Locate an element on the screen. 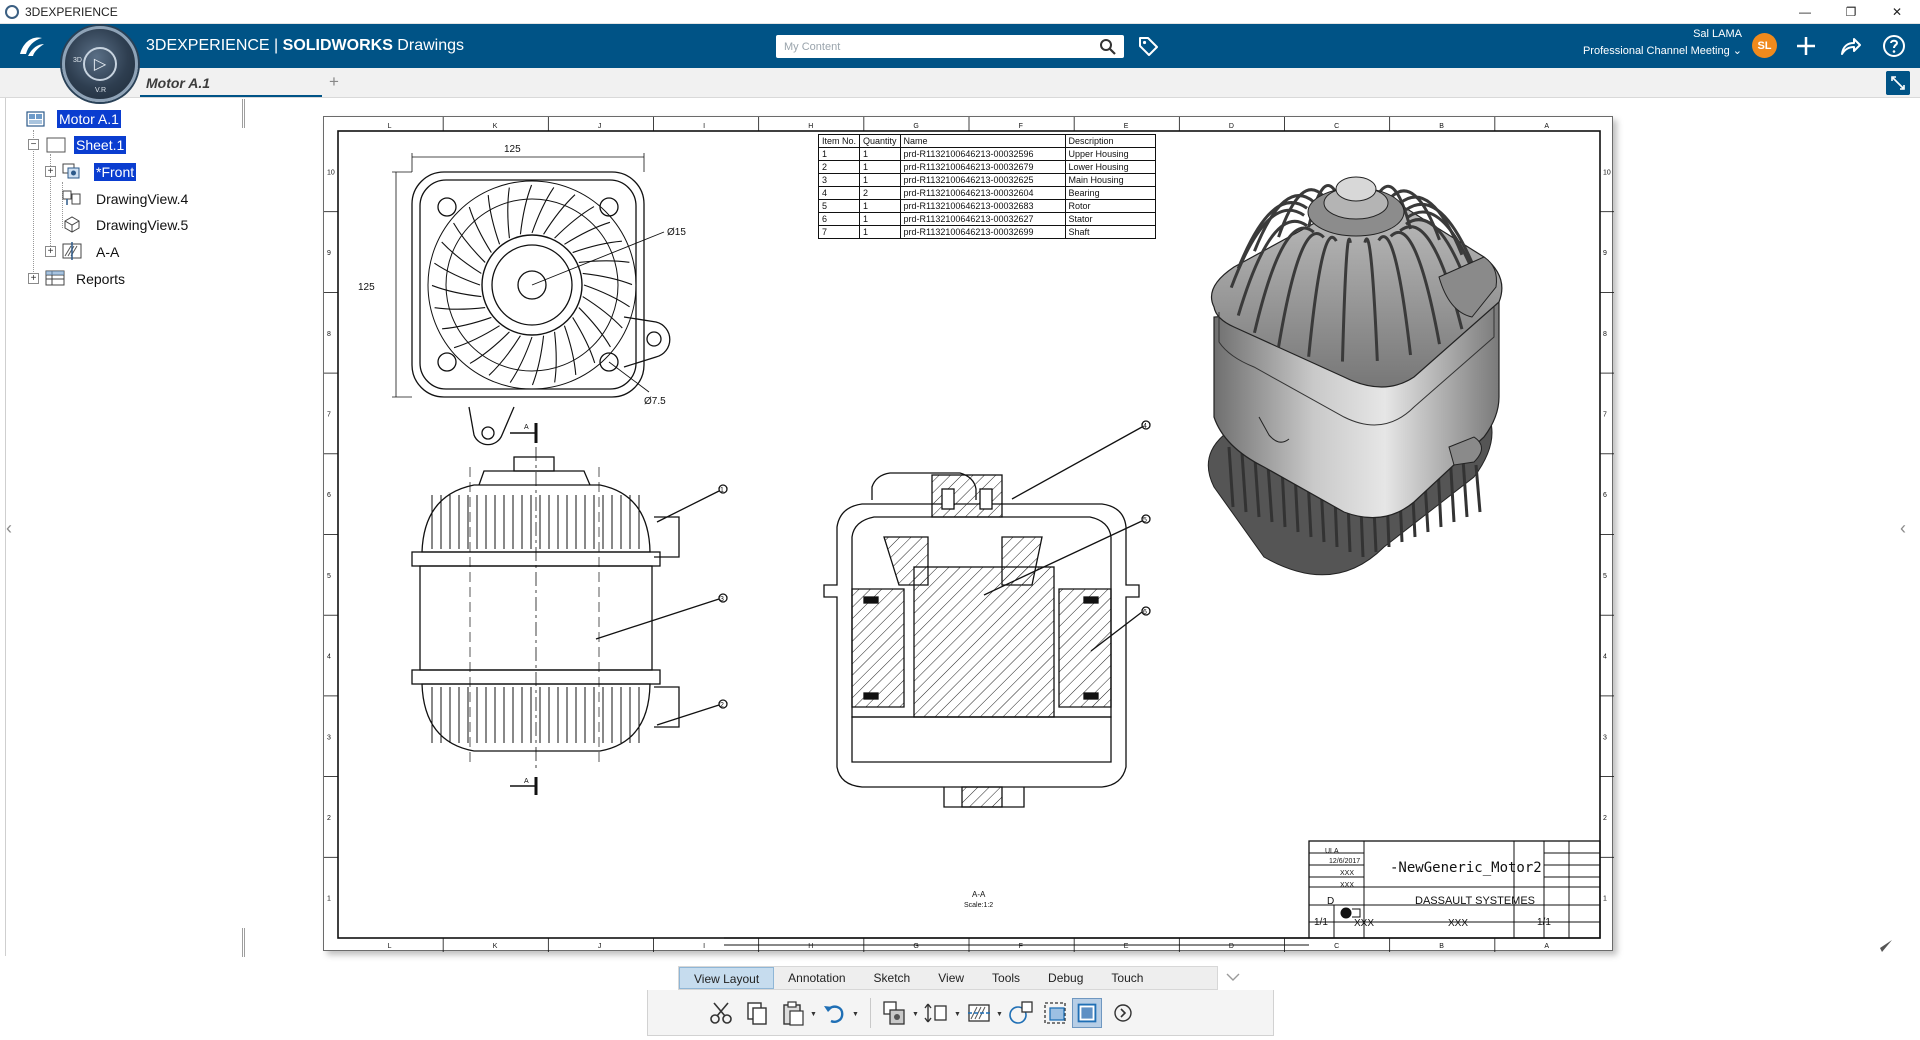 The width and height of the screenshot is (1920, 1040). tb-designer: ULA is located at coordinates (1332, 851).